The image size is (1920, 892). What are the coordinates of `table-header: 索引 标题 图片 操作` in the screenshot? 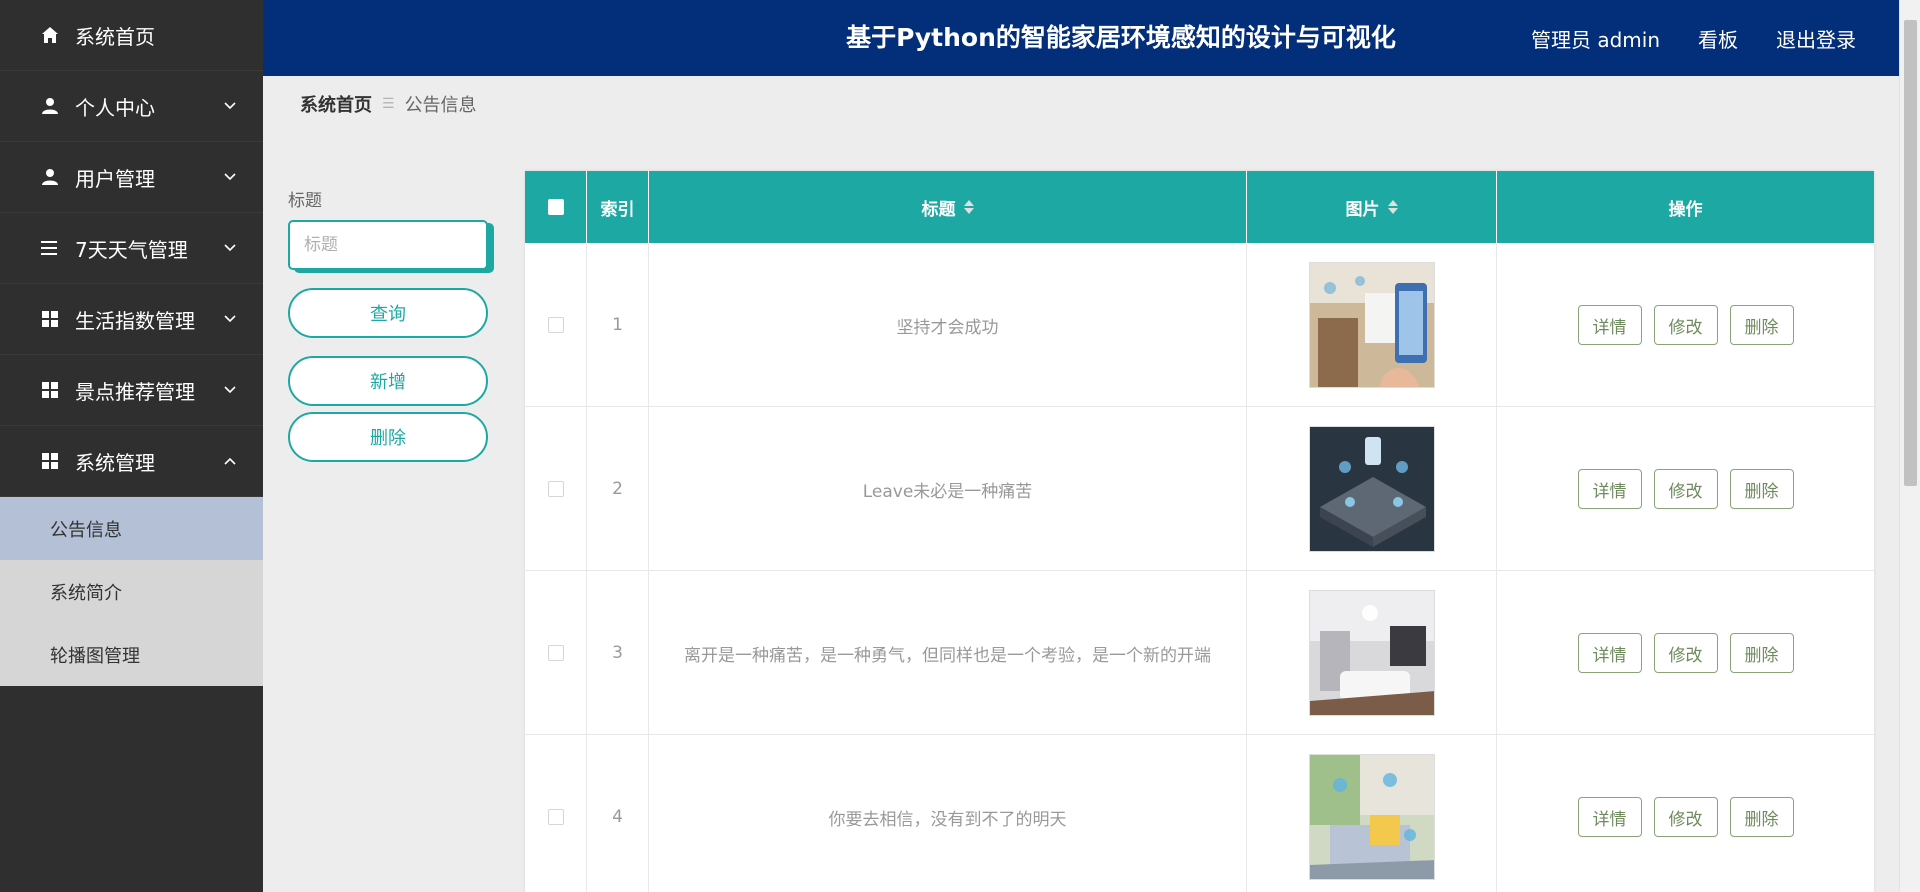 It's located at (1199, 207).